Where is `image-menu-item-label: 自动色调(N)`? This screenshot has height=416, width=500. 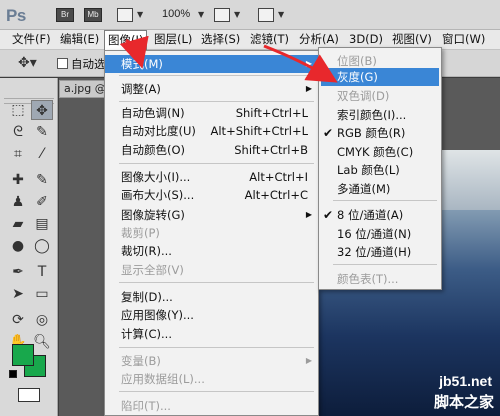
image-menu-item-label: 自动色调(N) is located at coordinates (153, 113).